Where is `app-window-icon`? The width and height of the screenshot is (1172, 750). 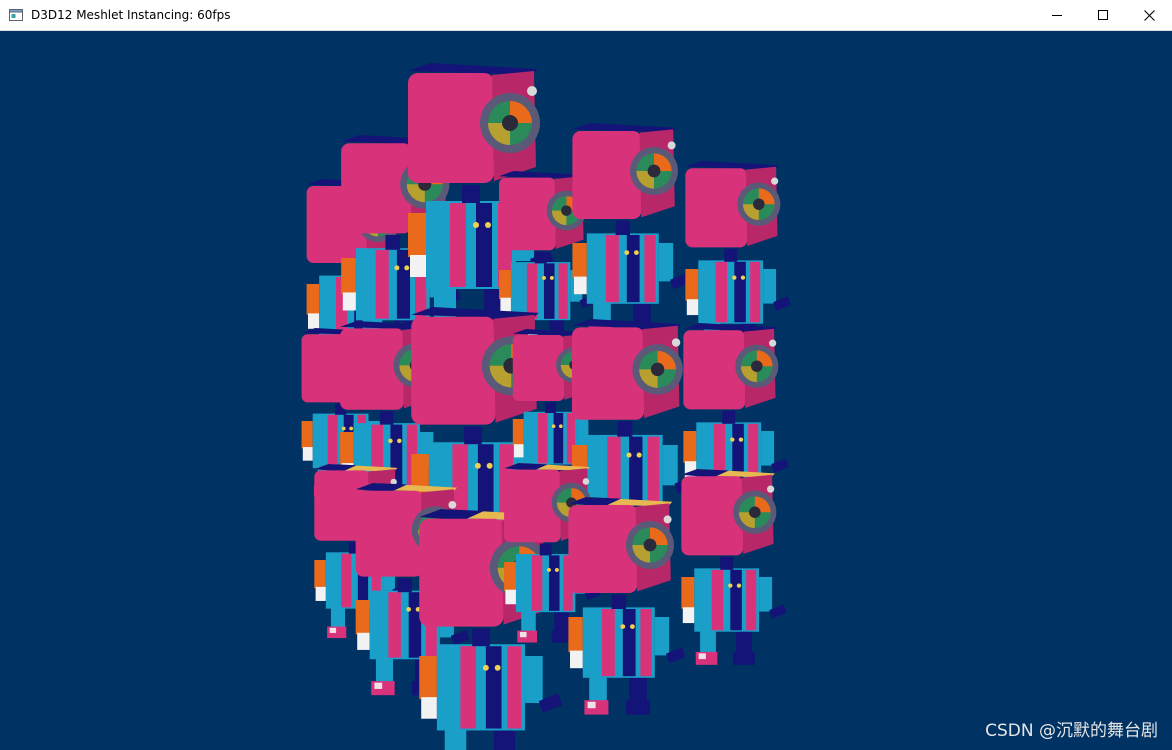
app-window-icon is located at coordinates (16, 15).